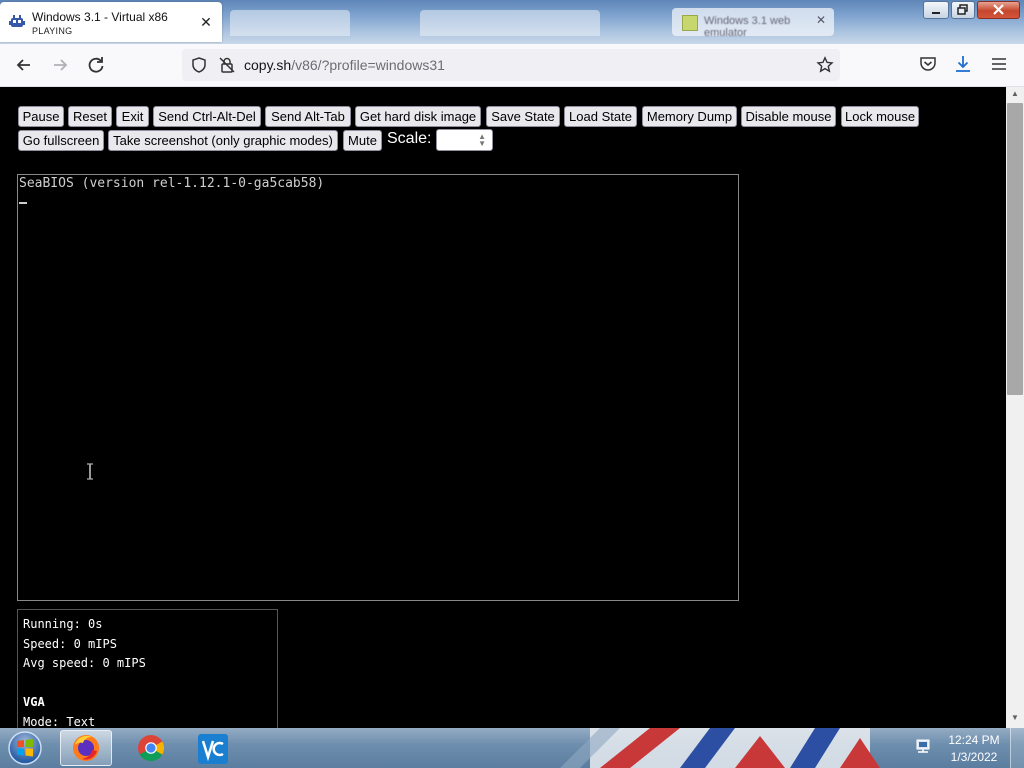 The height and width of the screenshot is (768, 1024). Describe the element at coordinates (923, 747) in the screenshot. I see `network-tray-icon` at that location.